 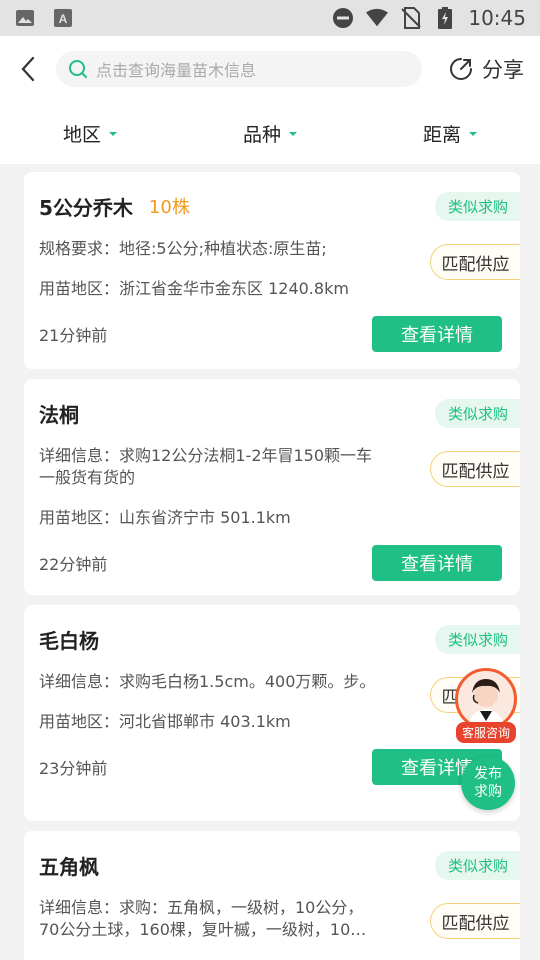 I want to click on card-time: 22分钟前, so click(x=73, y=564).